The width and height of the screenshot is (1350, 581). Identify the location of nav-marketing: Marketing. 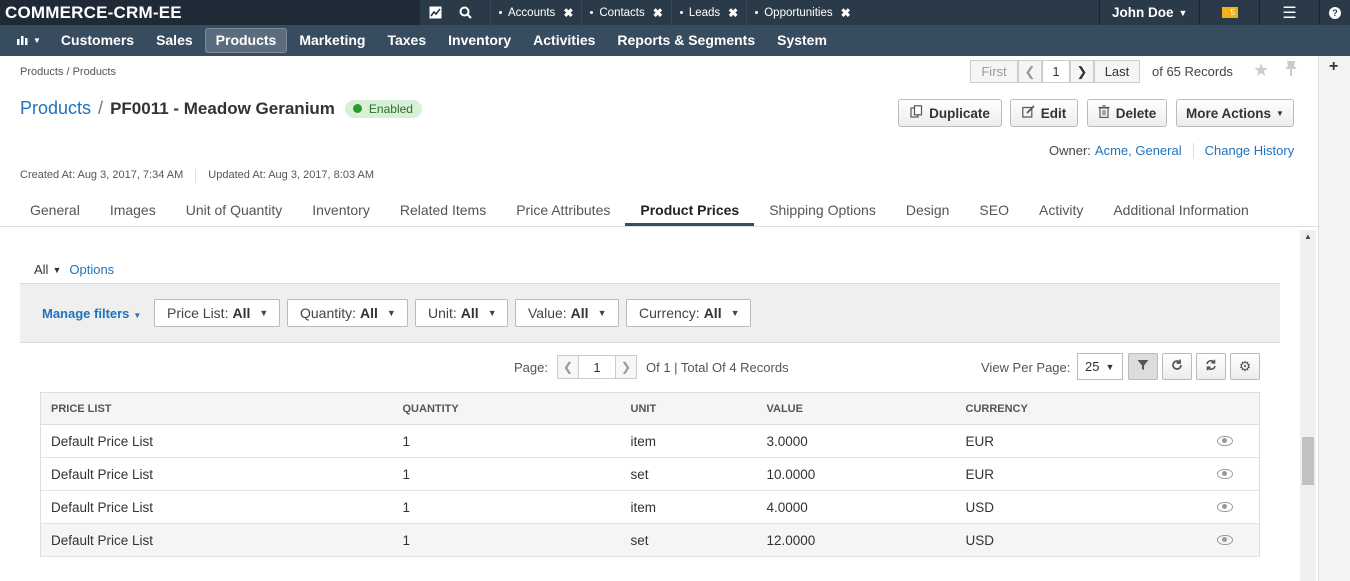
(332, 40).